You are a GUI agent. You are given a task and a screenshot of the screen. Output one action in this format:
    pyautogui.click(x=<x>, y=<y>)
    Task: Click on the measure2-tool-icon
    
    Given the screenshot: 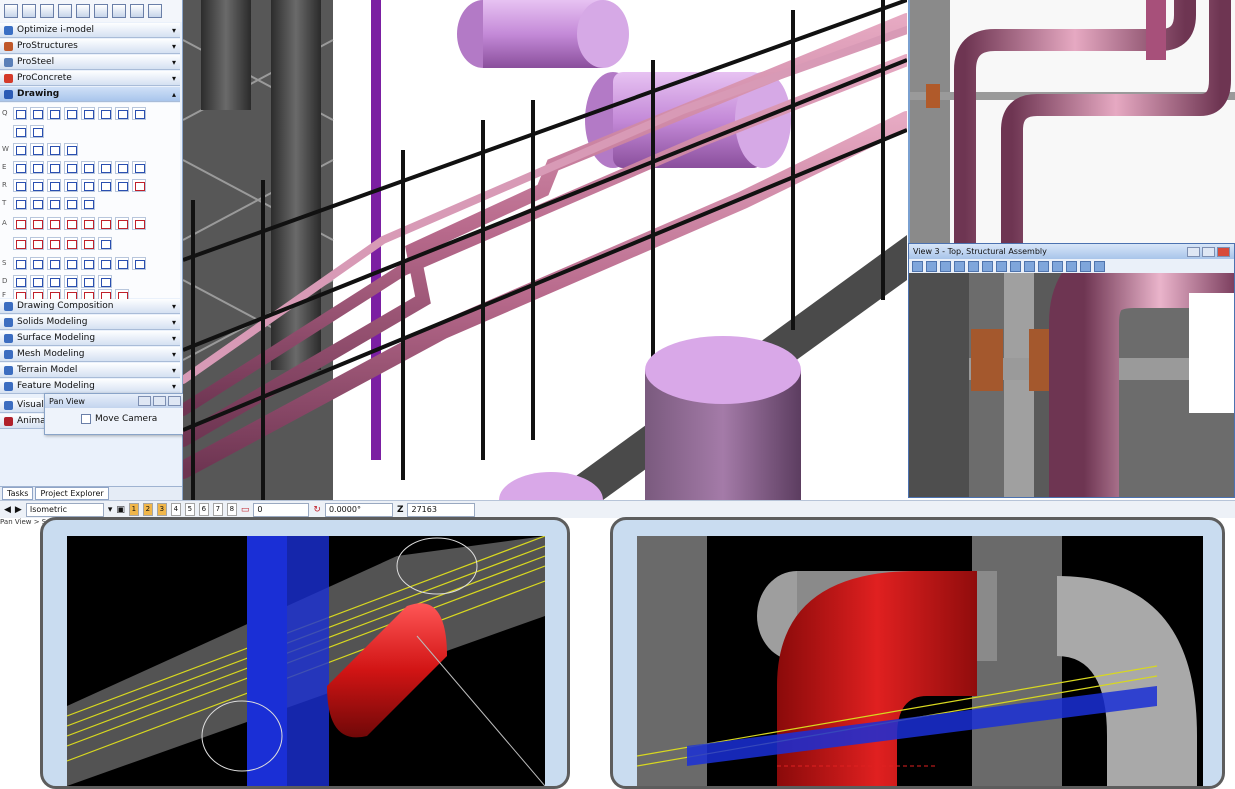 What is the action you would take?
    pyautogui.click(x=37, y=281)
    